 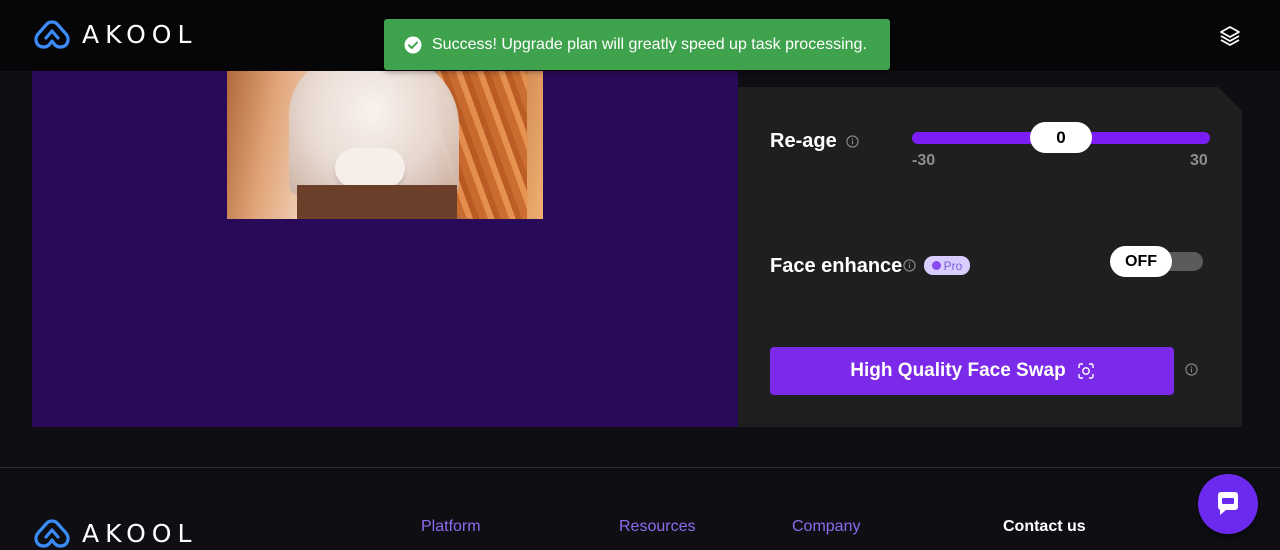 What do you see at coordinates (1230, 36) in the screenshot?
I see `layers-icon` at bounding box center [1230, 36].